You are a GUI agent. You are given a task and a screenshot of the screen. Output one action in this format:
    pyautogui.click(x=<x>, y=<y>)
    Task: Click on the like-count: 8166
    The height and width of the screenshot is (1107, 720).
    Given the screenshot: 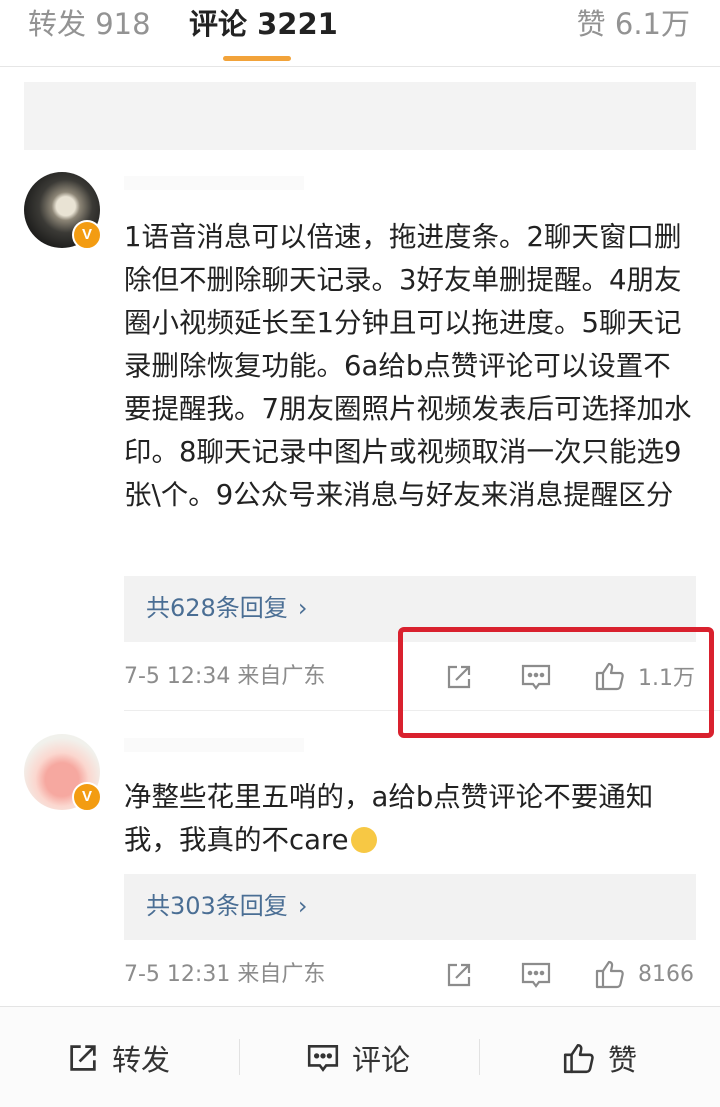 What is the action you would take?
    pyautogui.click(x=666, y=974)
    